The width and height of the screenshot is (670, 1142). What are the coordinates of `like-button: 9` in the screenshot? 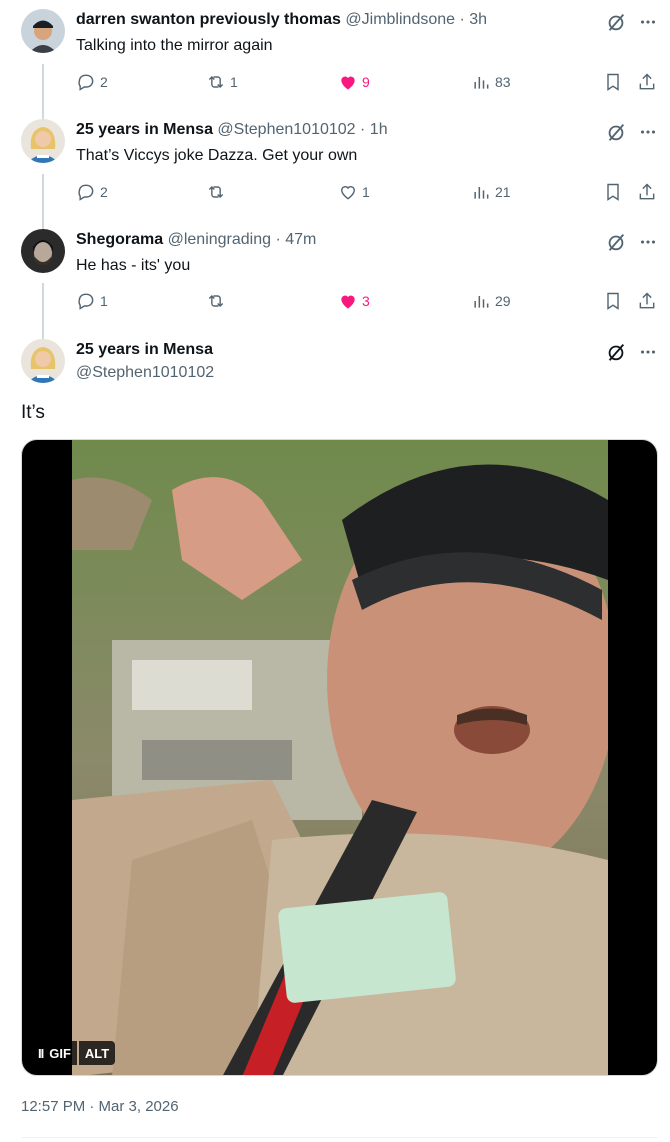 It's located at (354, 82).